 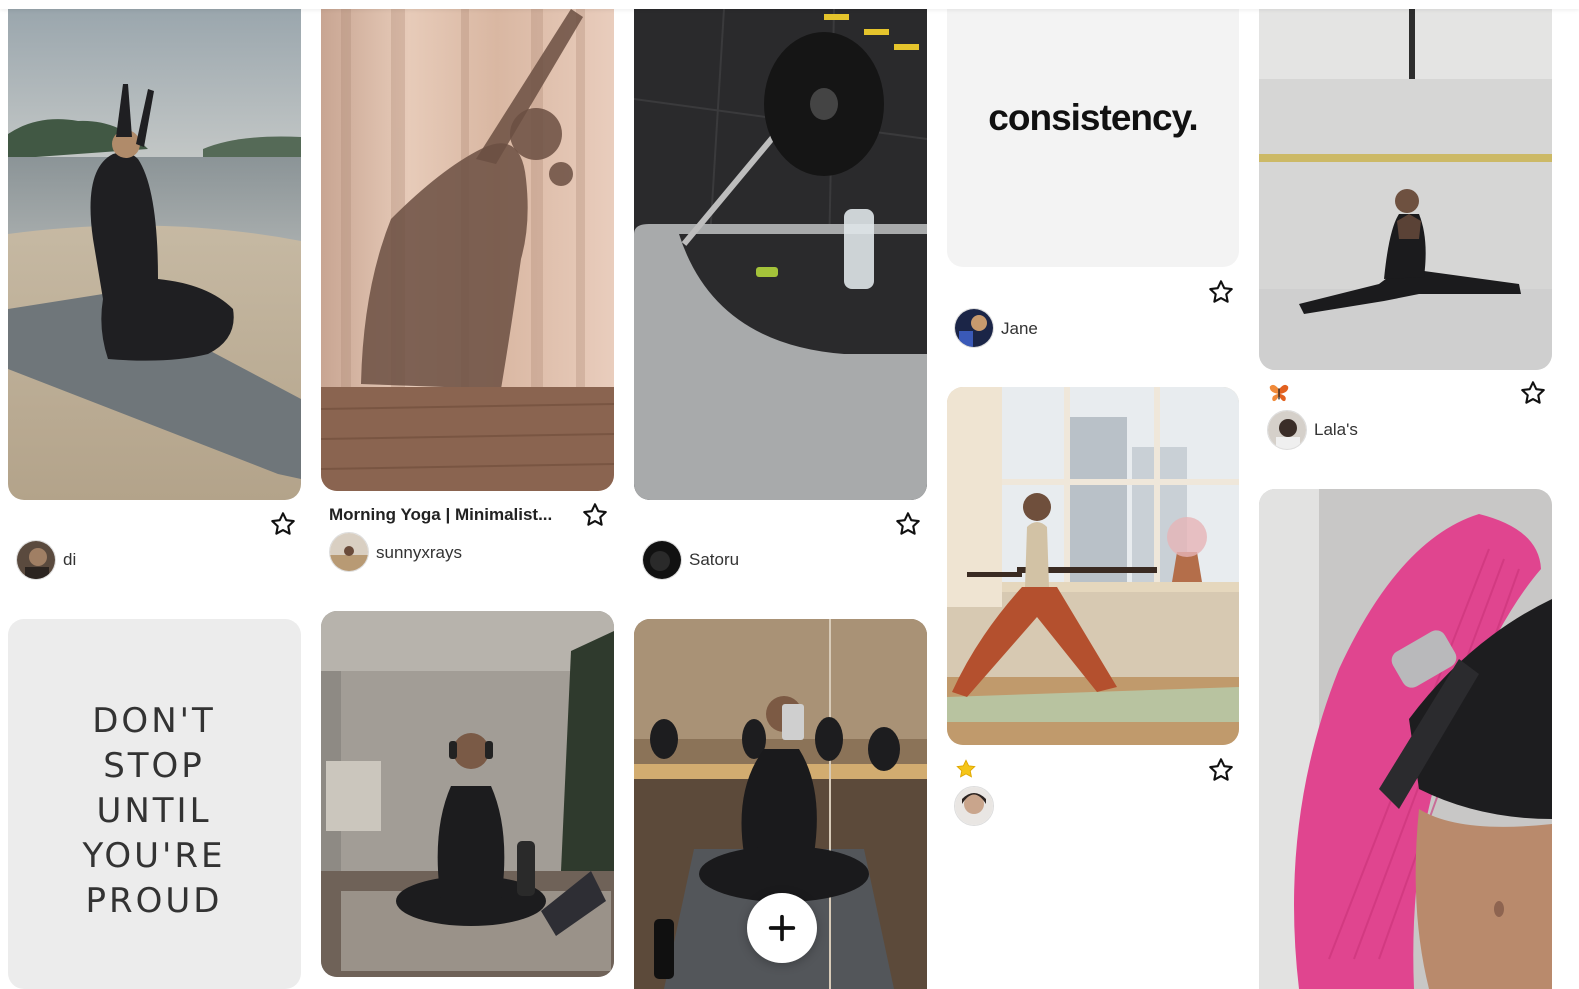 I want to click on barbell-photo, so click(x=780, y=254).